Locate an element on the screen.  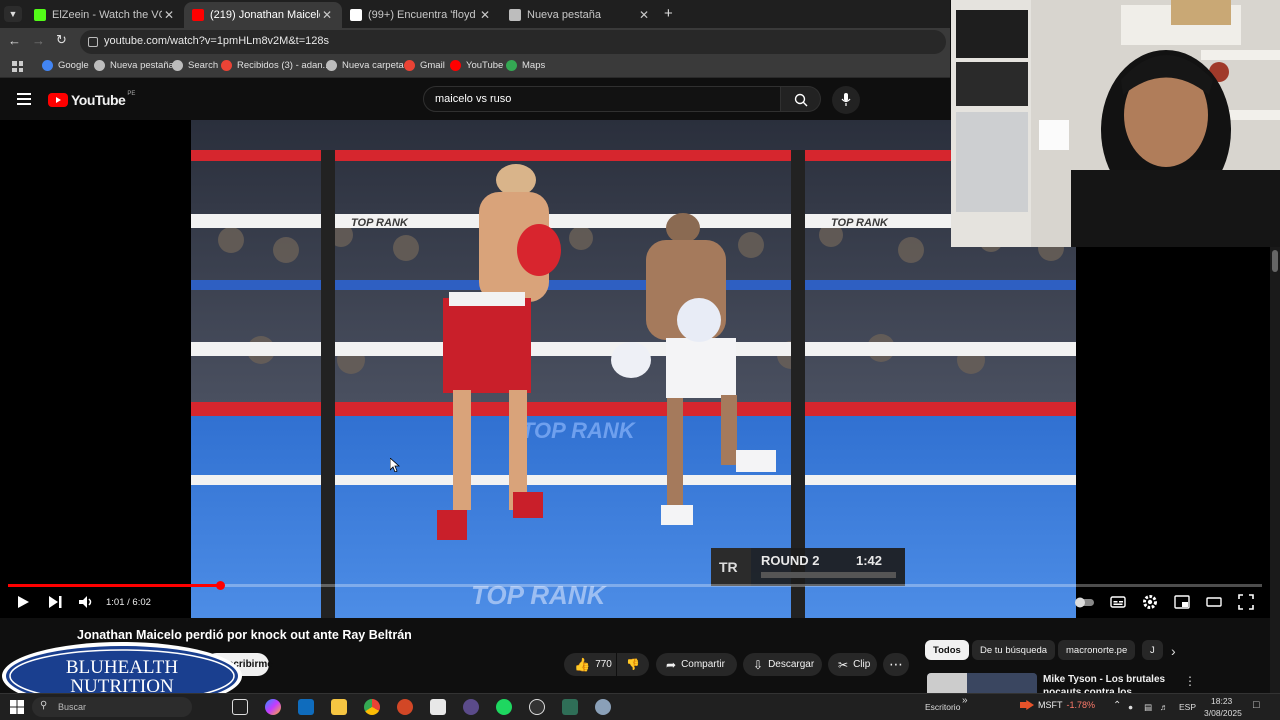
tab-favicon-icon is located at coordinates (40, 15).